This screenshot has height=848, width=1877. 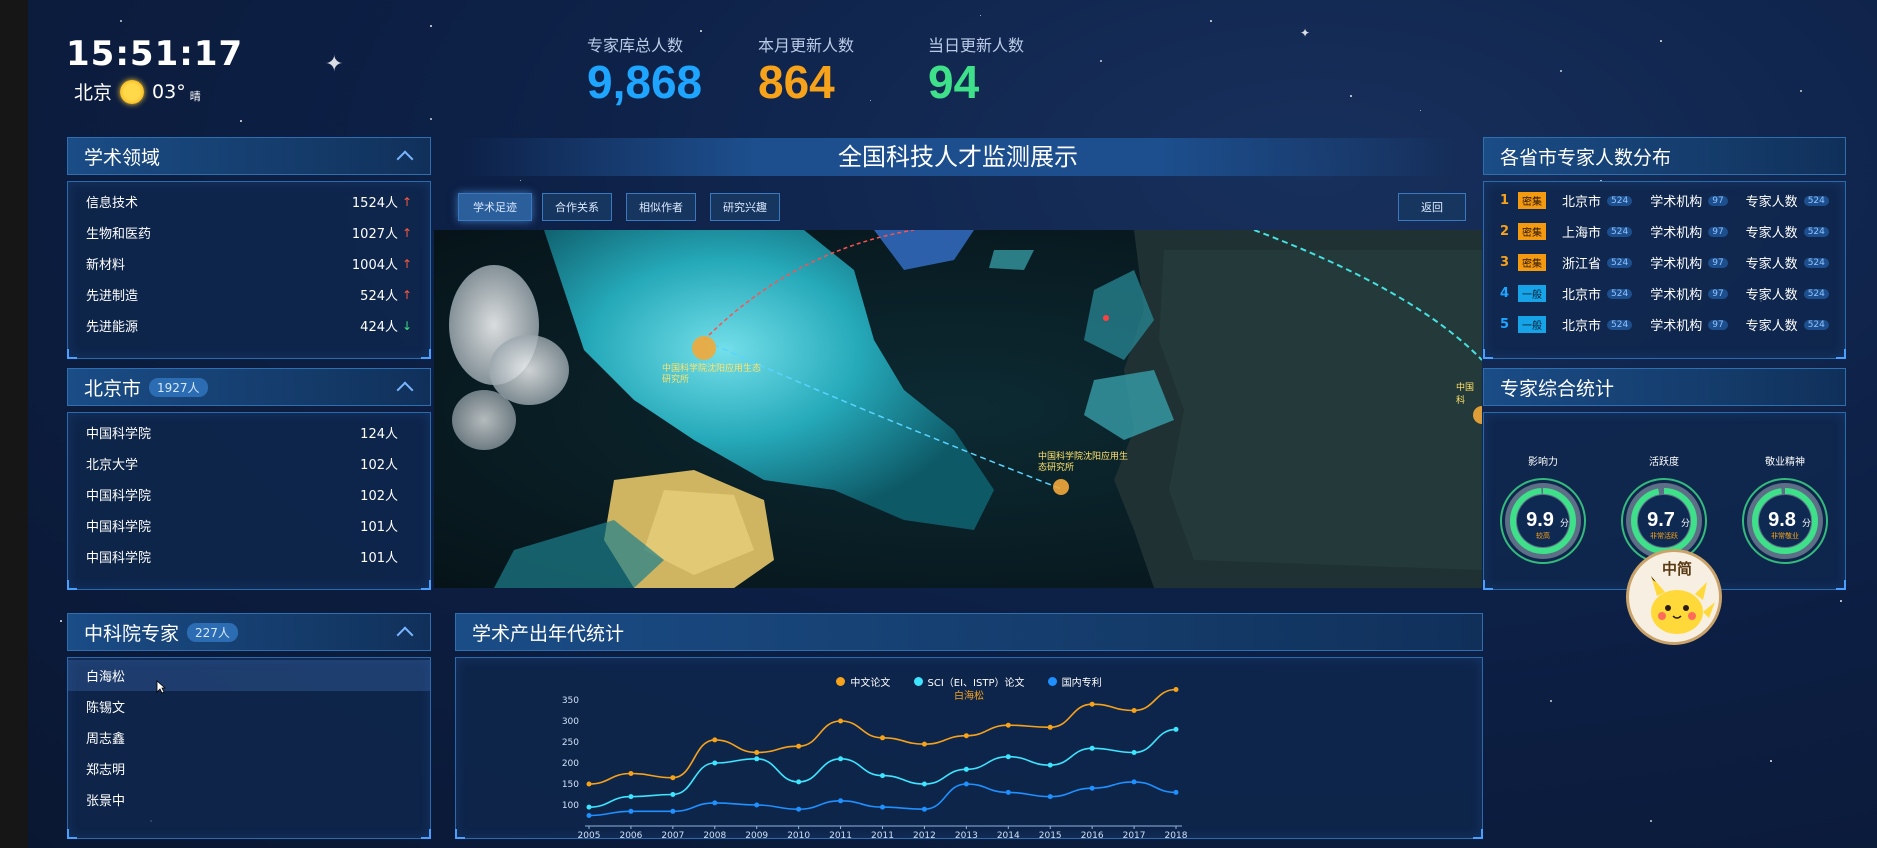 I want to click on weather: 北京 03° 晴, so click(x=137, y=91).